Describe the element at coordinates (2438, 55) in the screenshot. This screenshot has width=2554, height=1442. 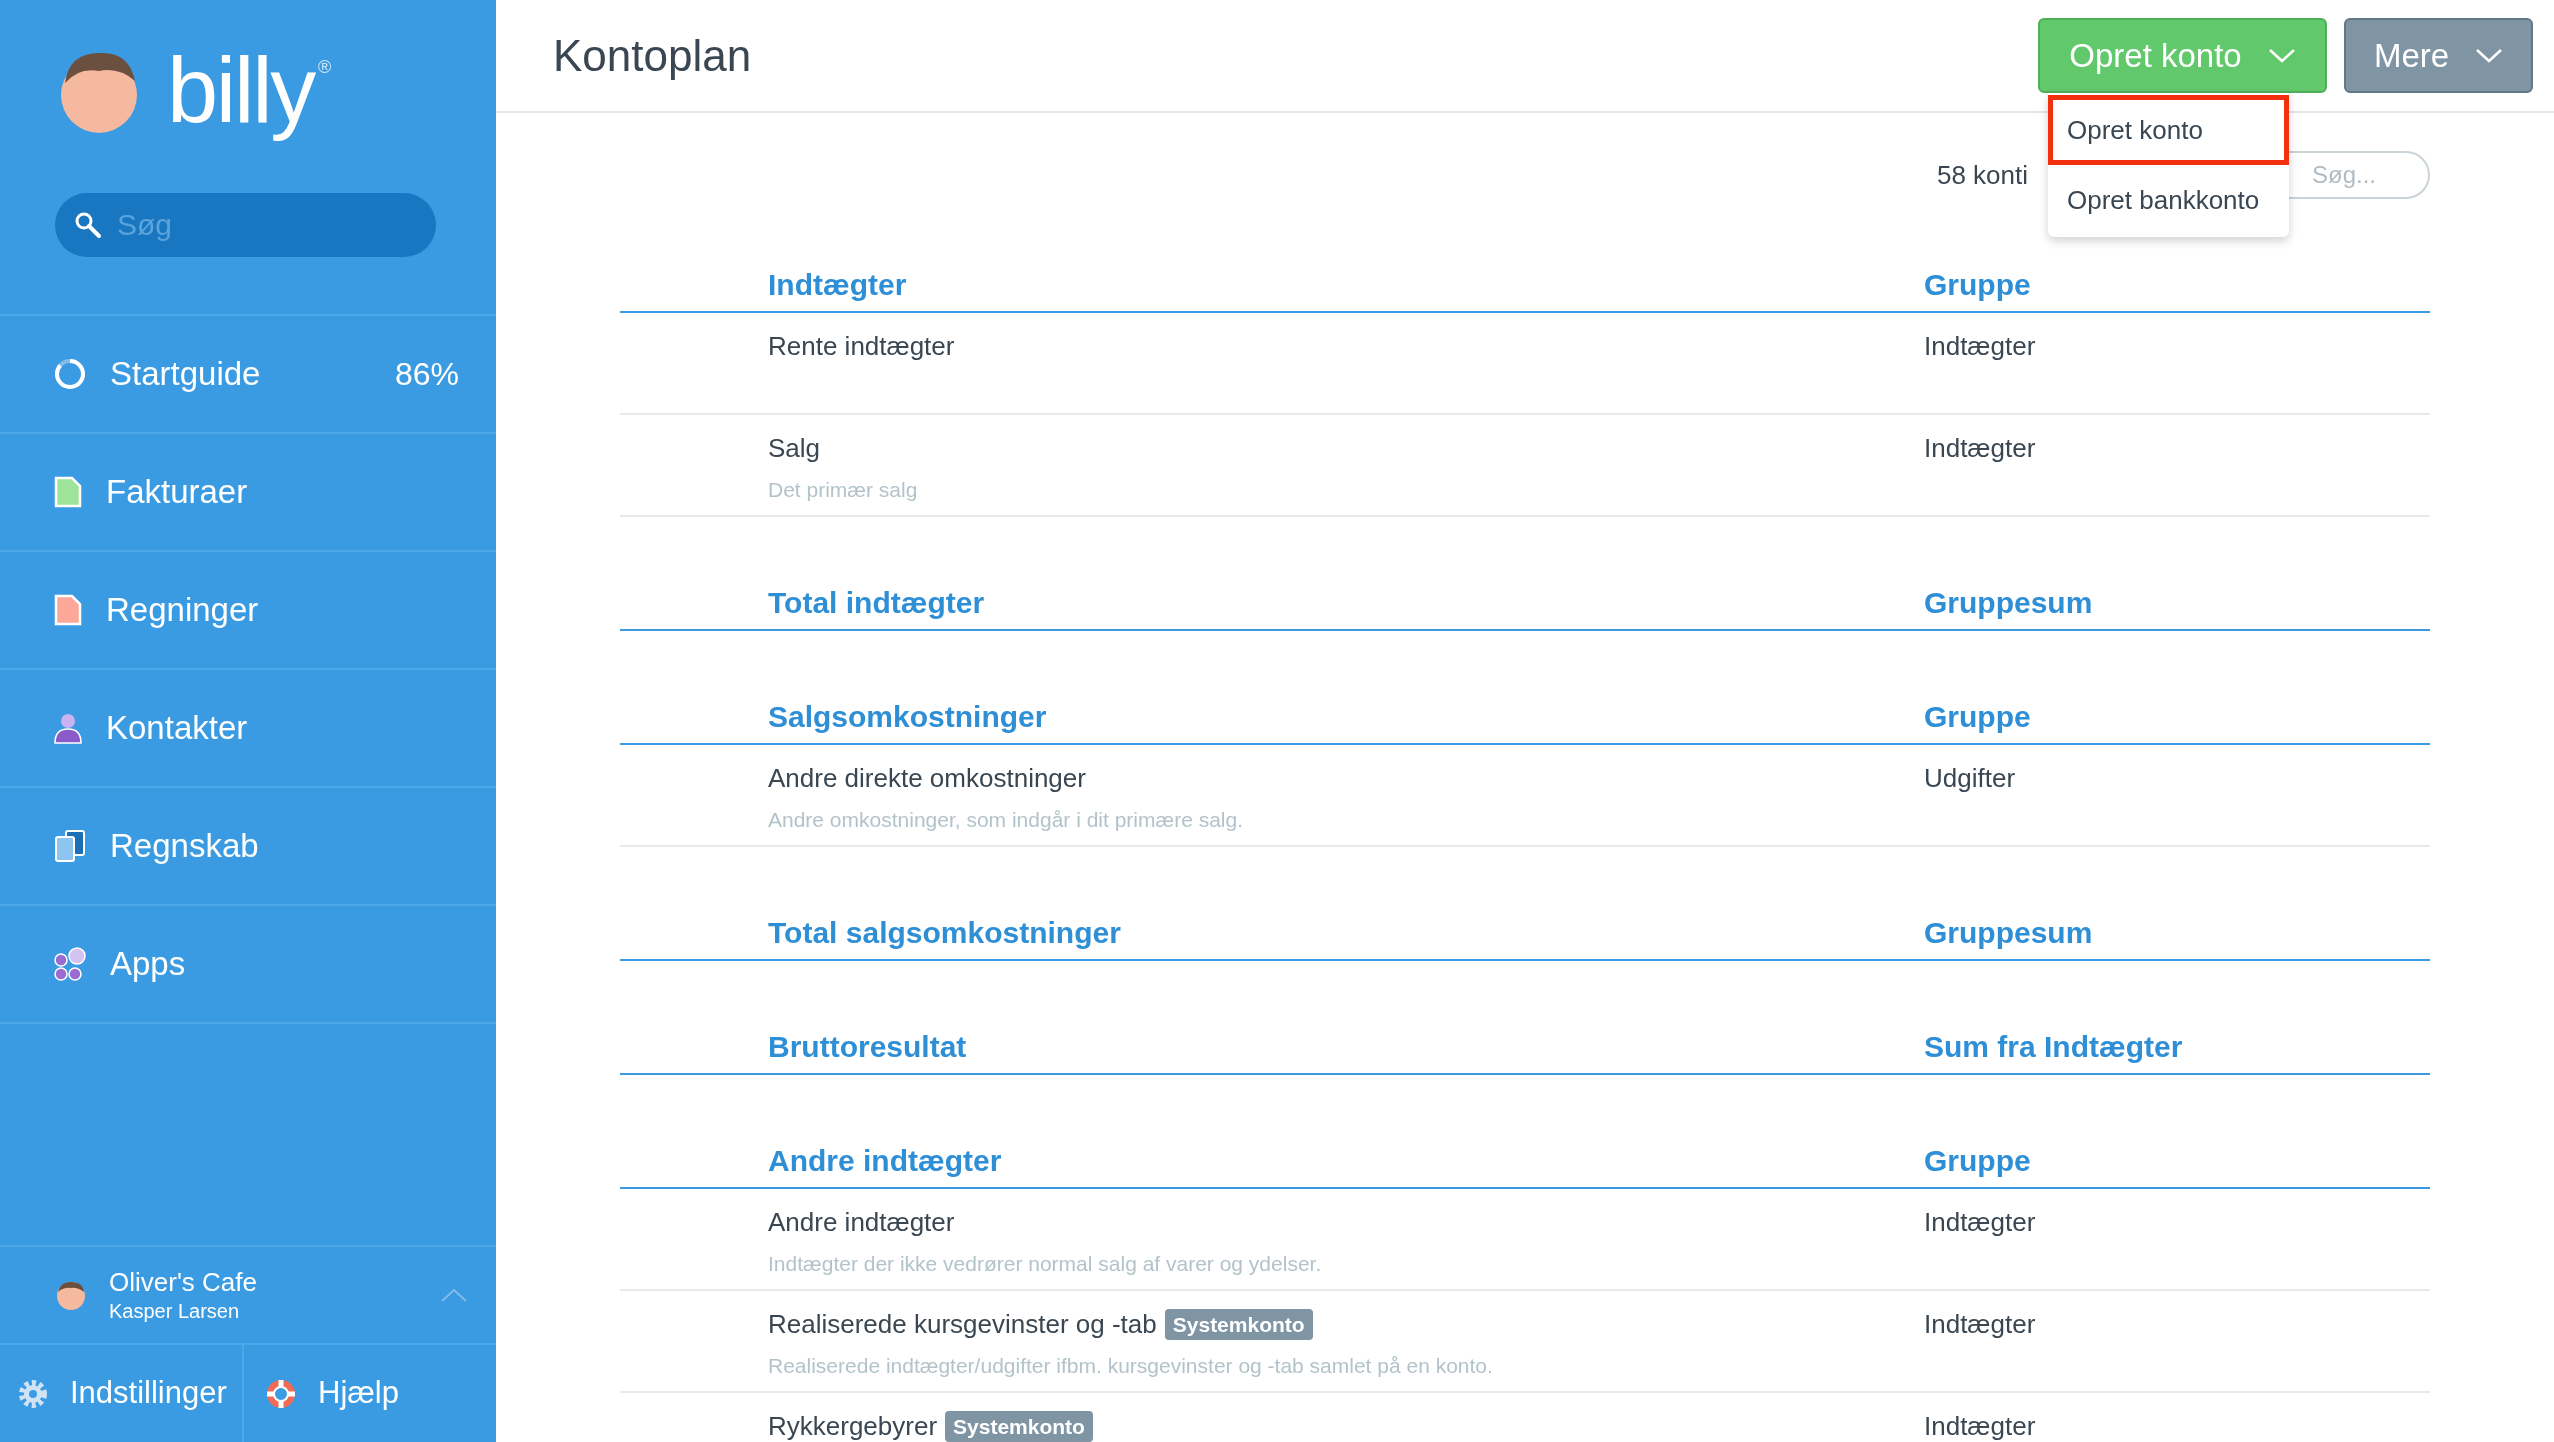
I see `dropdown-button: Mere` at that location.